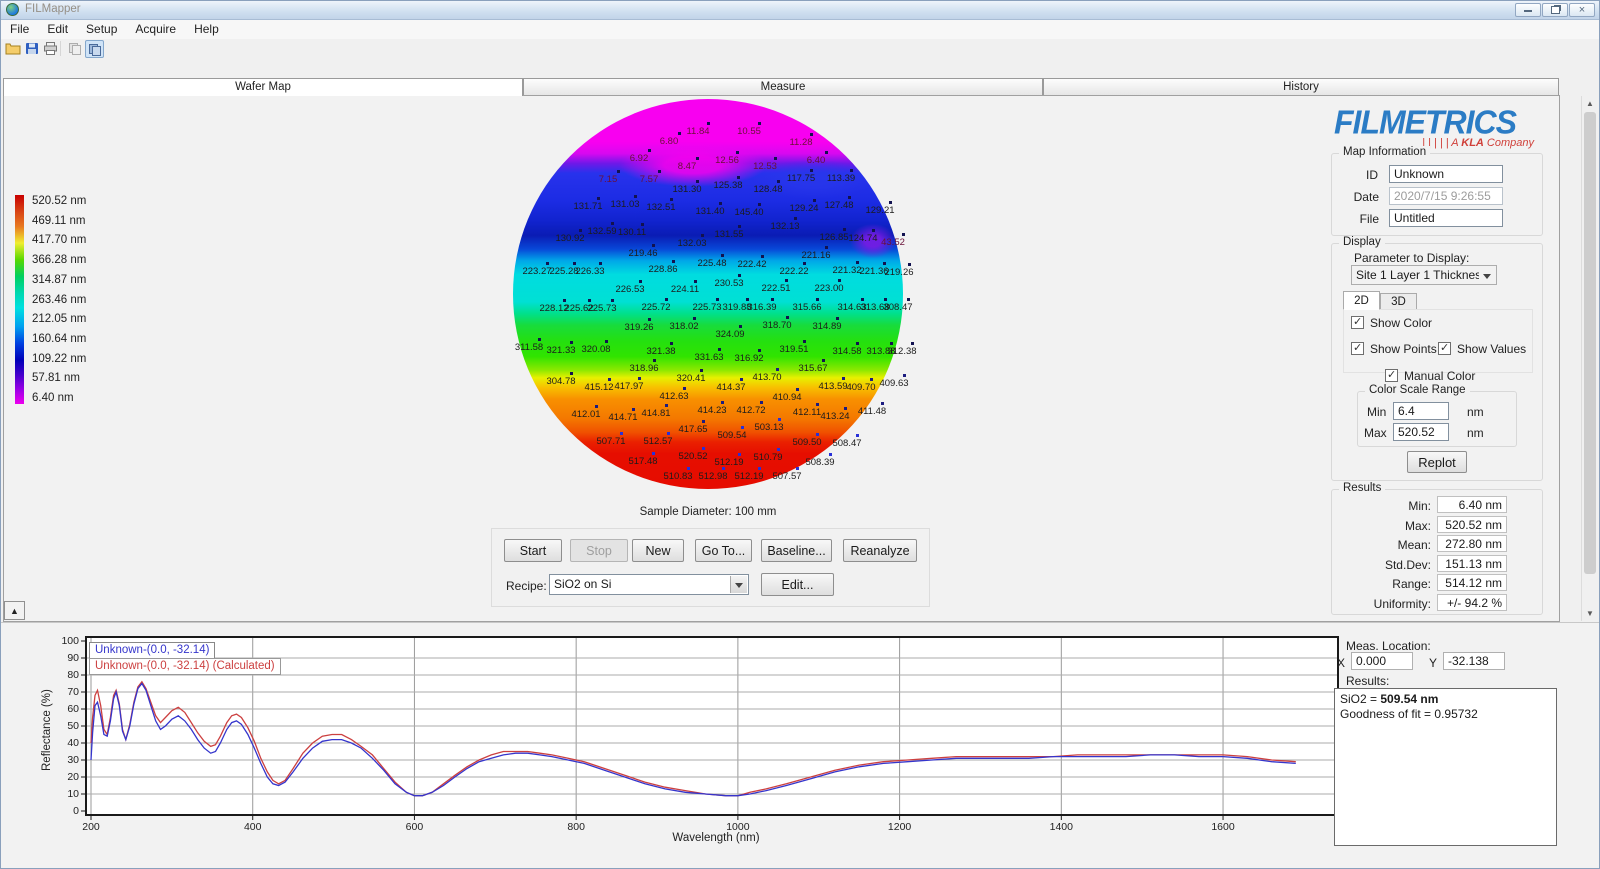 This screenshot has width=1600, height=869. What do you see at coordinates (155, 29) in the screenshot?
I see `menu-acquire: Acquire` at bounding box center [155, 29].